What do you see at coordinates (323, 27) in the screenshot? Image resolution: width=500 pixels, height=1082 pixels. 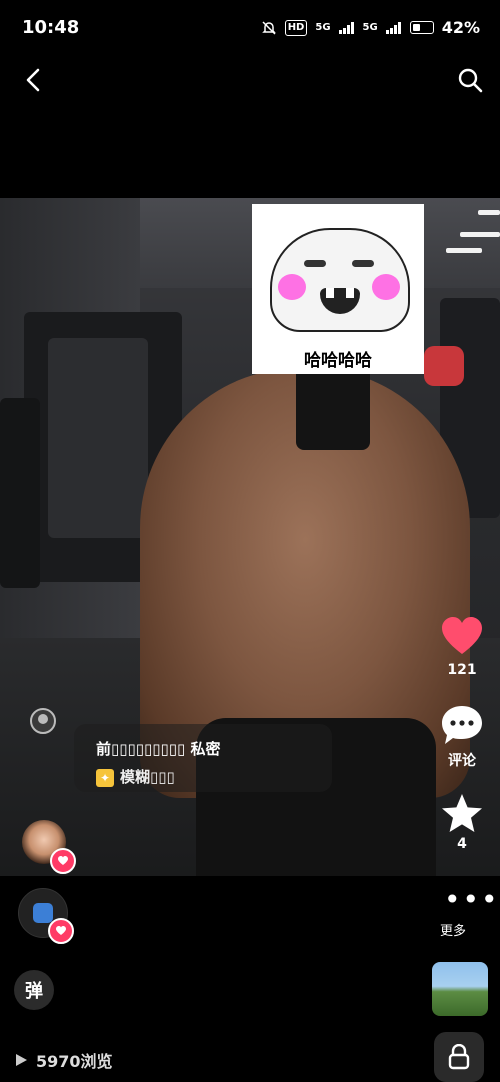 I see `signal-5g-1: 5G` at bounding box center [323, 27].